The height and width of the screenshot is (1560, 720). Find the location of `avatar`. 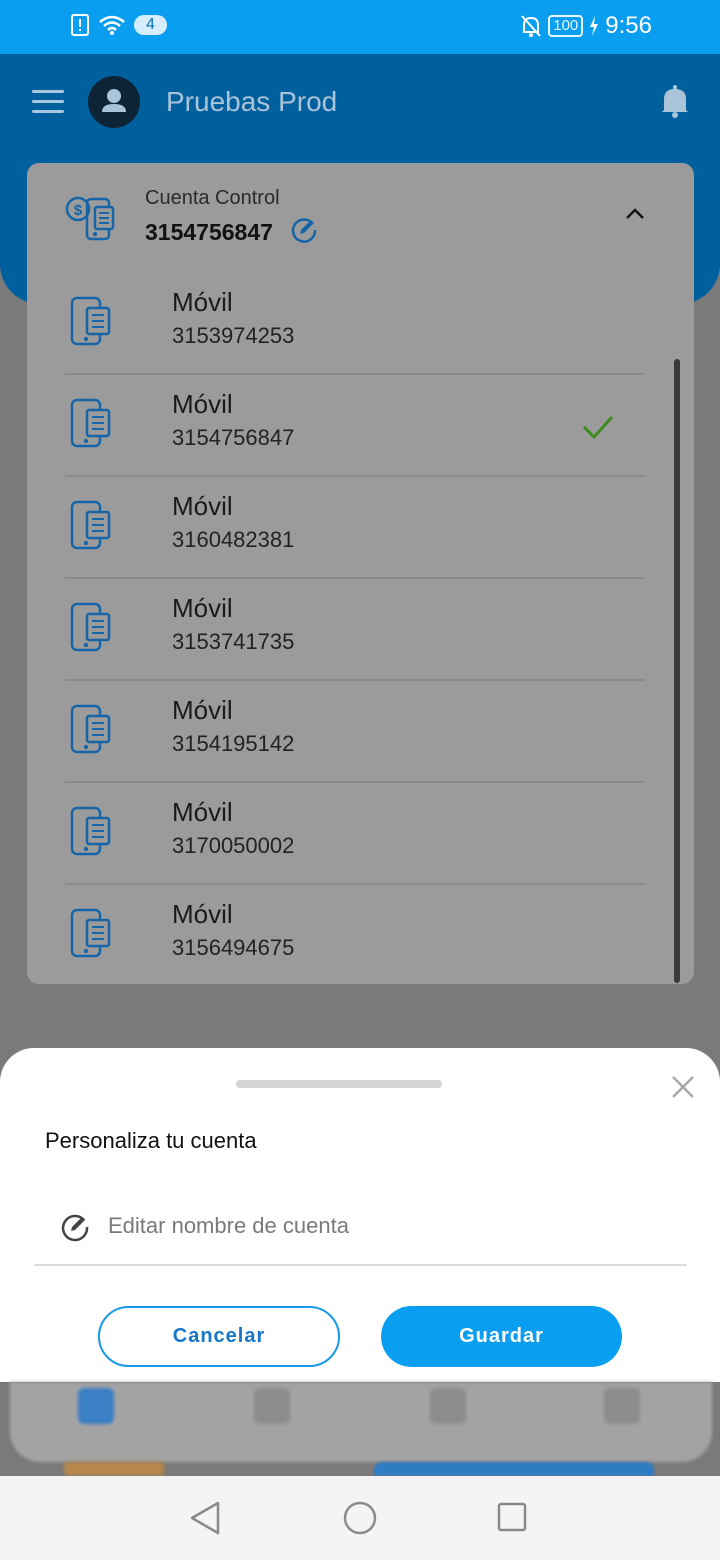

avatar is located at coordinates (114, 102).